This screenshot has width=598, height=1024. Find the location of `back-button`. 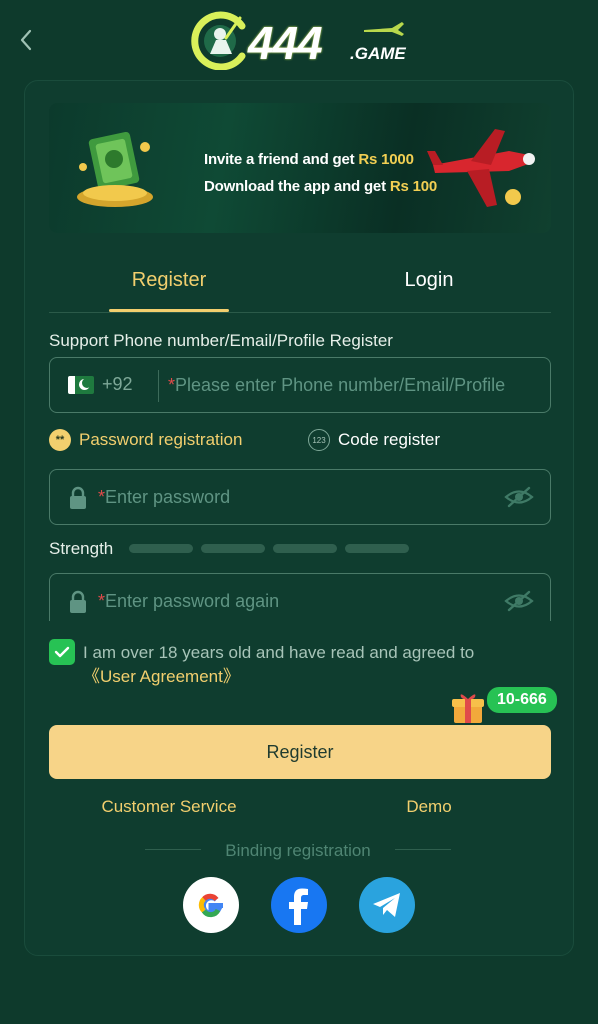

back-button is located at coordinates (26, 40).